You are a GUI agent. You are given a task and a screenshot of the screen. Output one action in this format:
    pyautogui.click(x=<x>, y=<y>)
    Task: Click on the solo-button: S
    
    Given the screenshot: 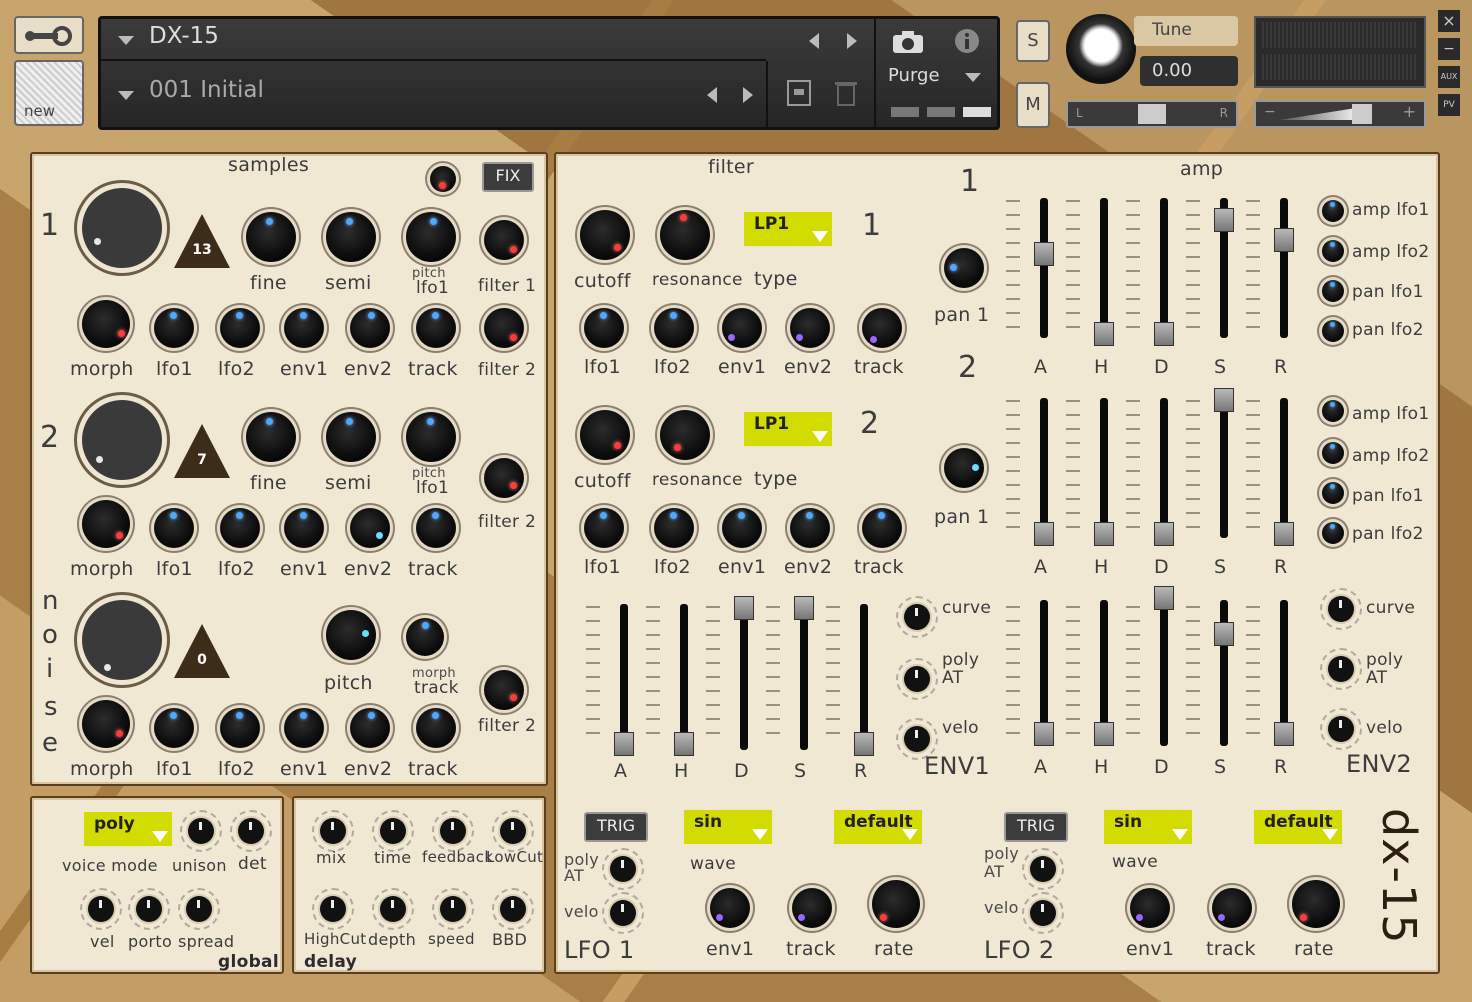 What is the action you would take?
    pyautogui.click(x=1033, y=41)
    